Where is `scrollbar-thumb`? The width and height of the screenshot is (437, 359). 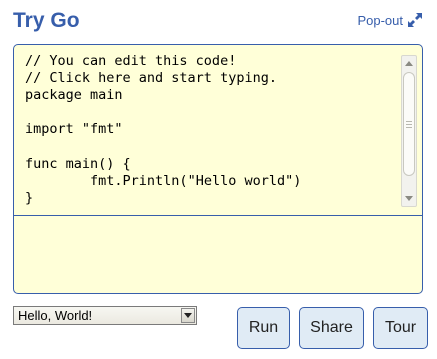 scrollbar-thumb is located at coordinates (409, 124).